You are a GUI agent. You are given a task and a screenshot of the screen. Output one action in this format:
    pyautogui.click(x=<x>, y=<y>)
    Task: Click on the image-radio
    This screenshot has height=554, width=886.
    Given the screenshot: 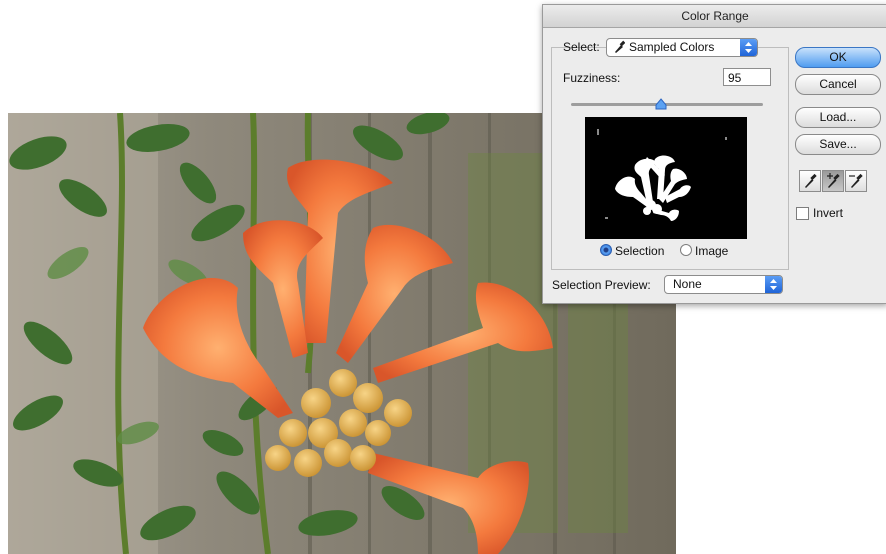 What is the action you would take?
    pyautogui.click(x=686, y=250)
    